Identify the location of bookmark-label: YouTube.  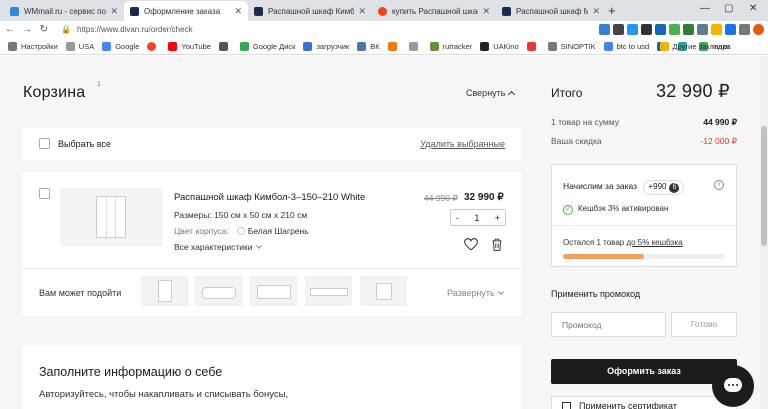
(196, 46).